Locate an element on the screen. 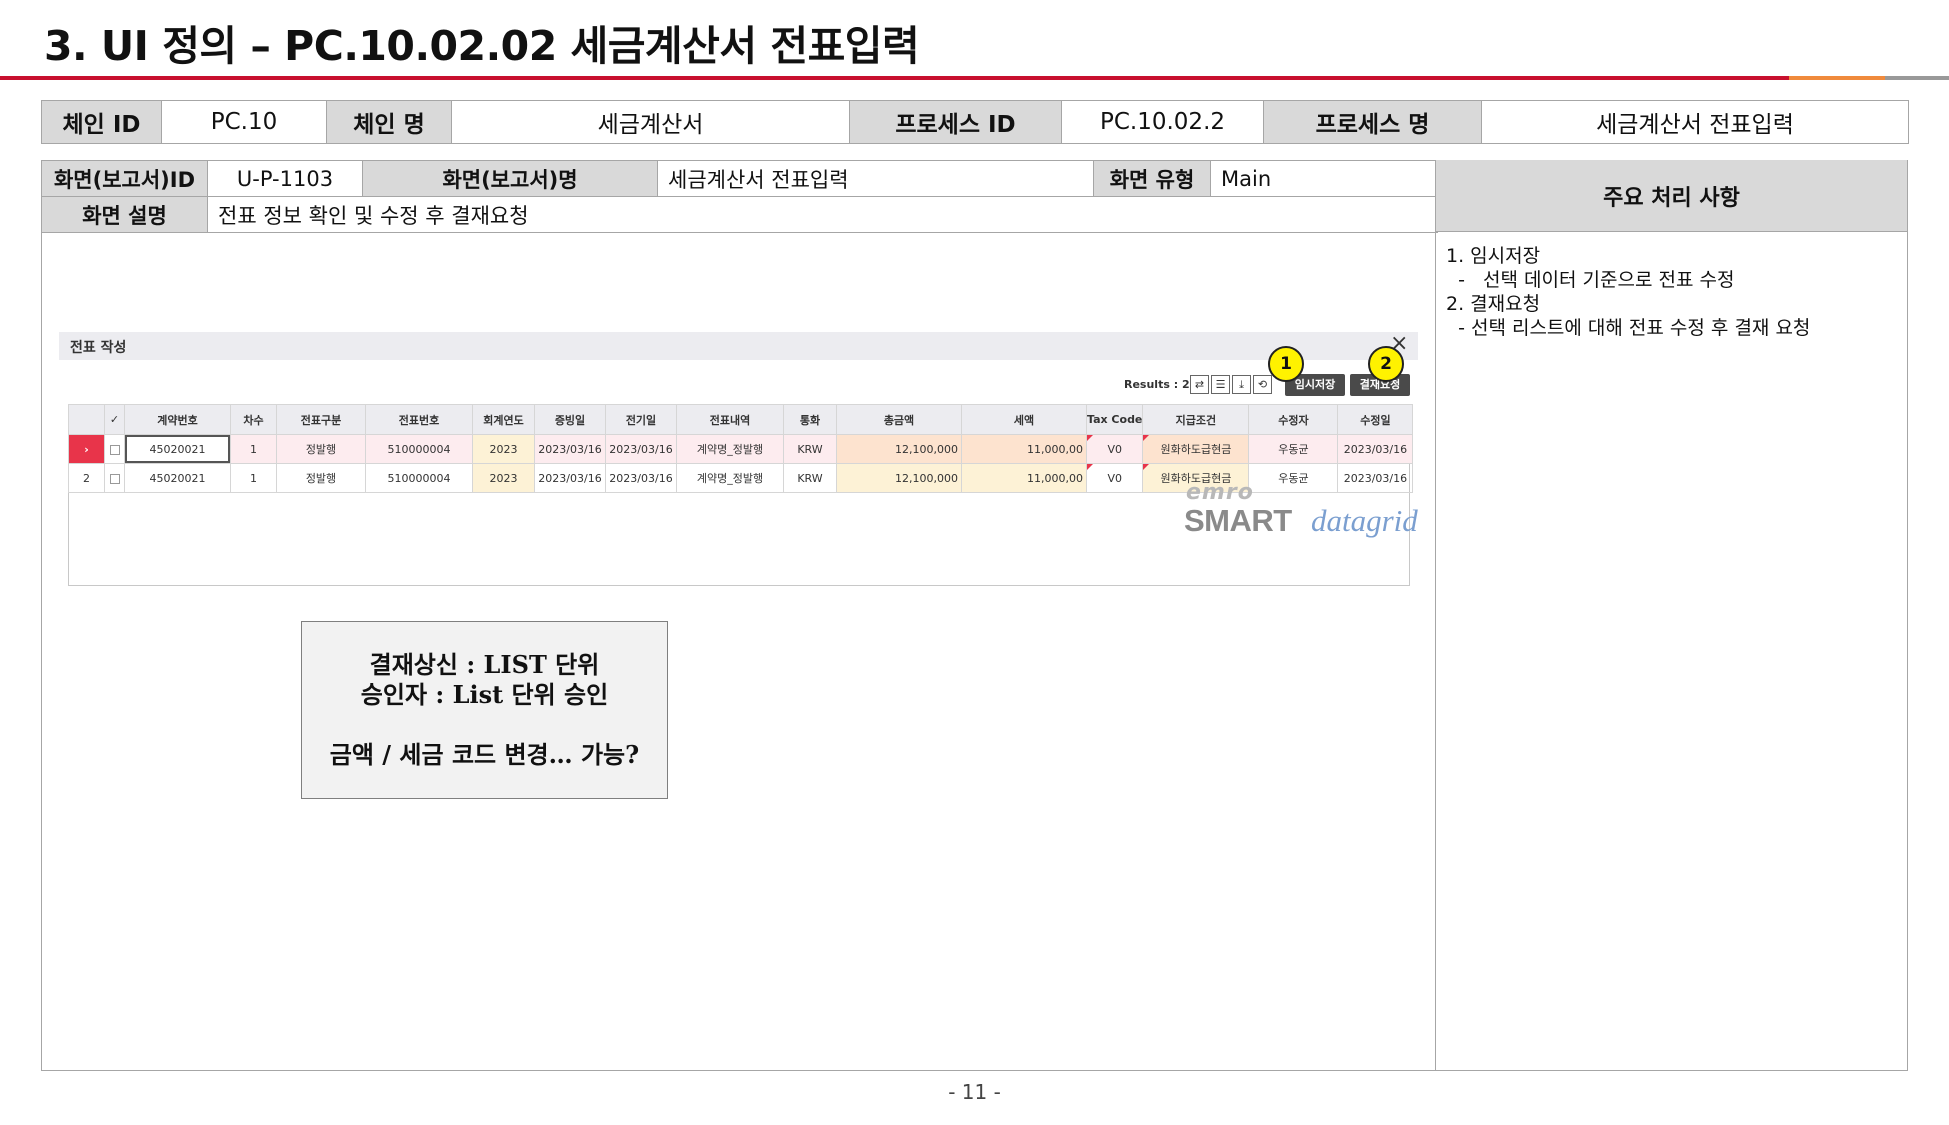 This screenshot has width=1949, height=1125. results-count: Results : 2 is located at coordinates (1157, 384).